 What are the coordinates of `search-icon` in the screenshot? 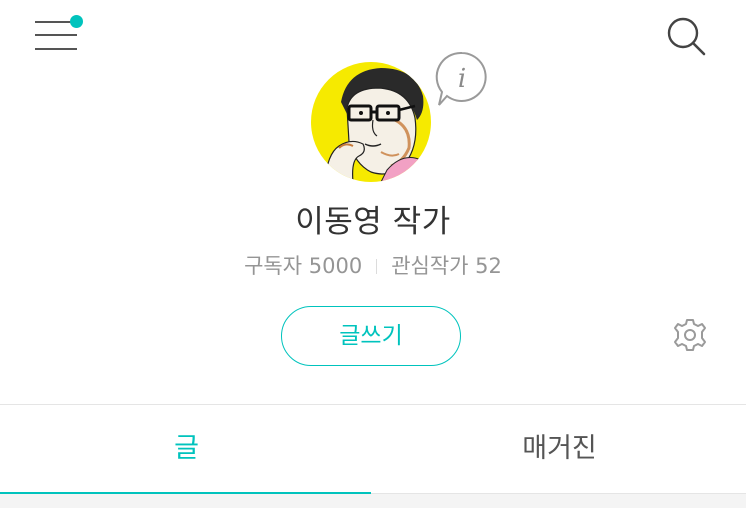 It's located at (686, 36).